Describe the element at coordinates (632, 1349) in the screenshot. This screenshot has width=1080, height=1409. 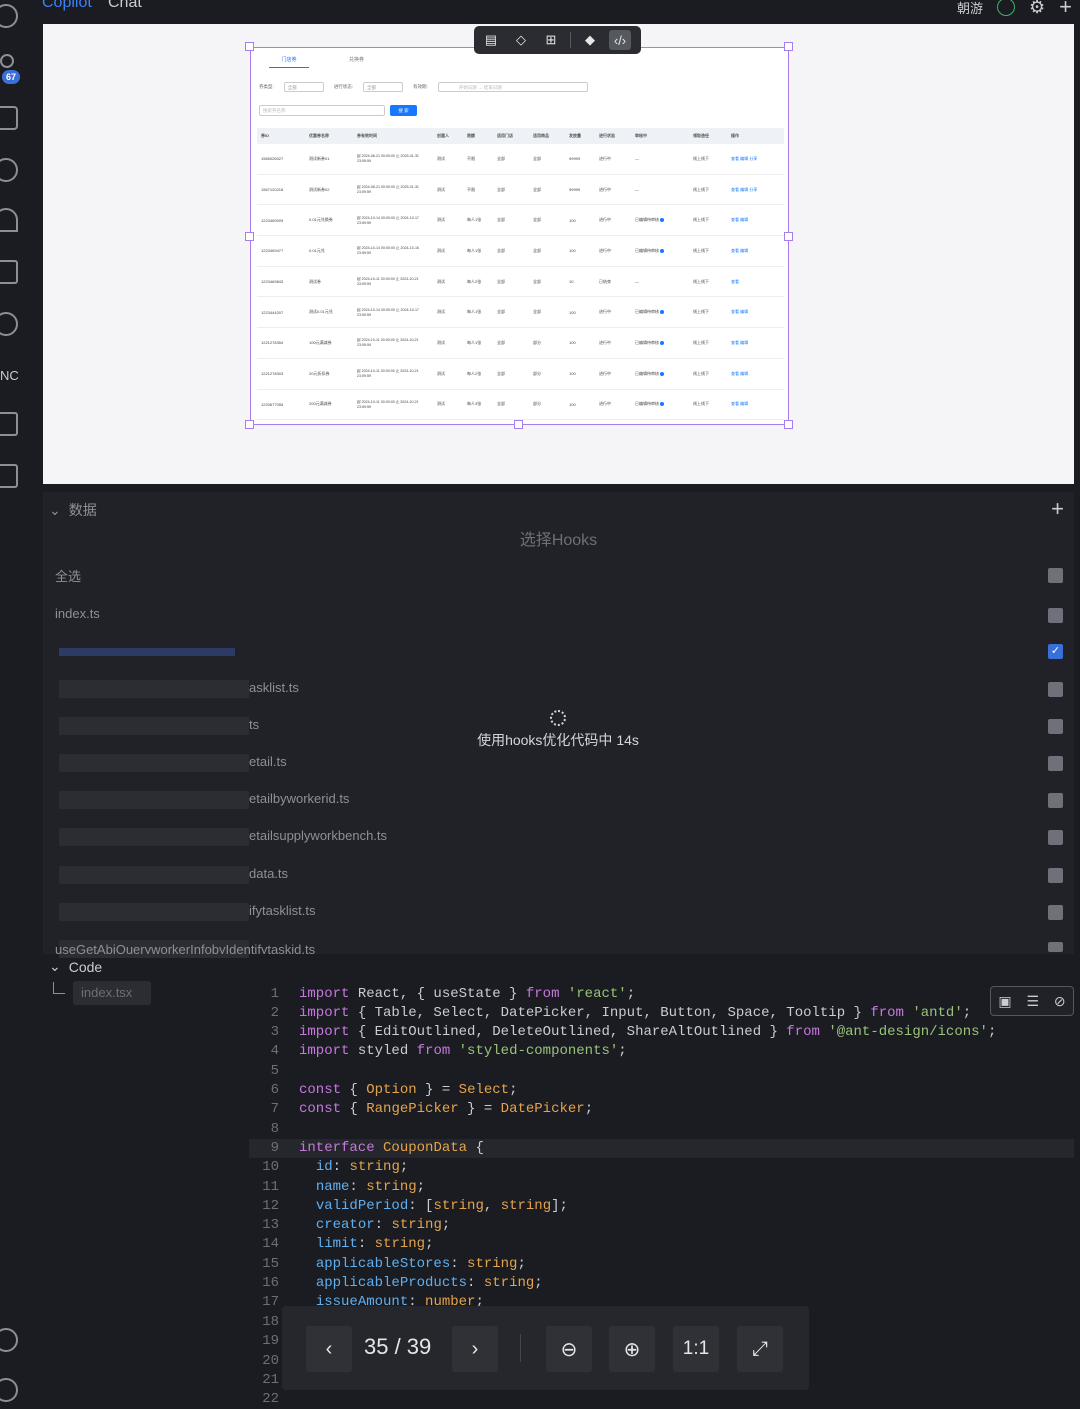
I see `zoom-in-icon: ⊕` at that location.